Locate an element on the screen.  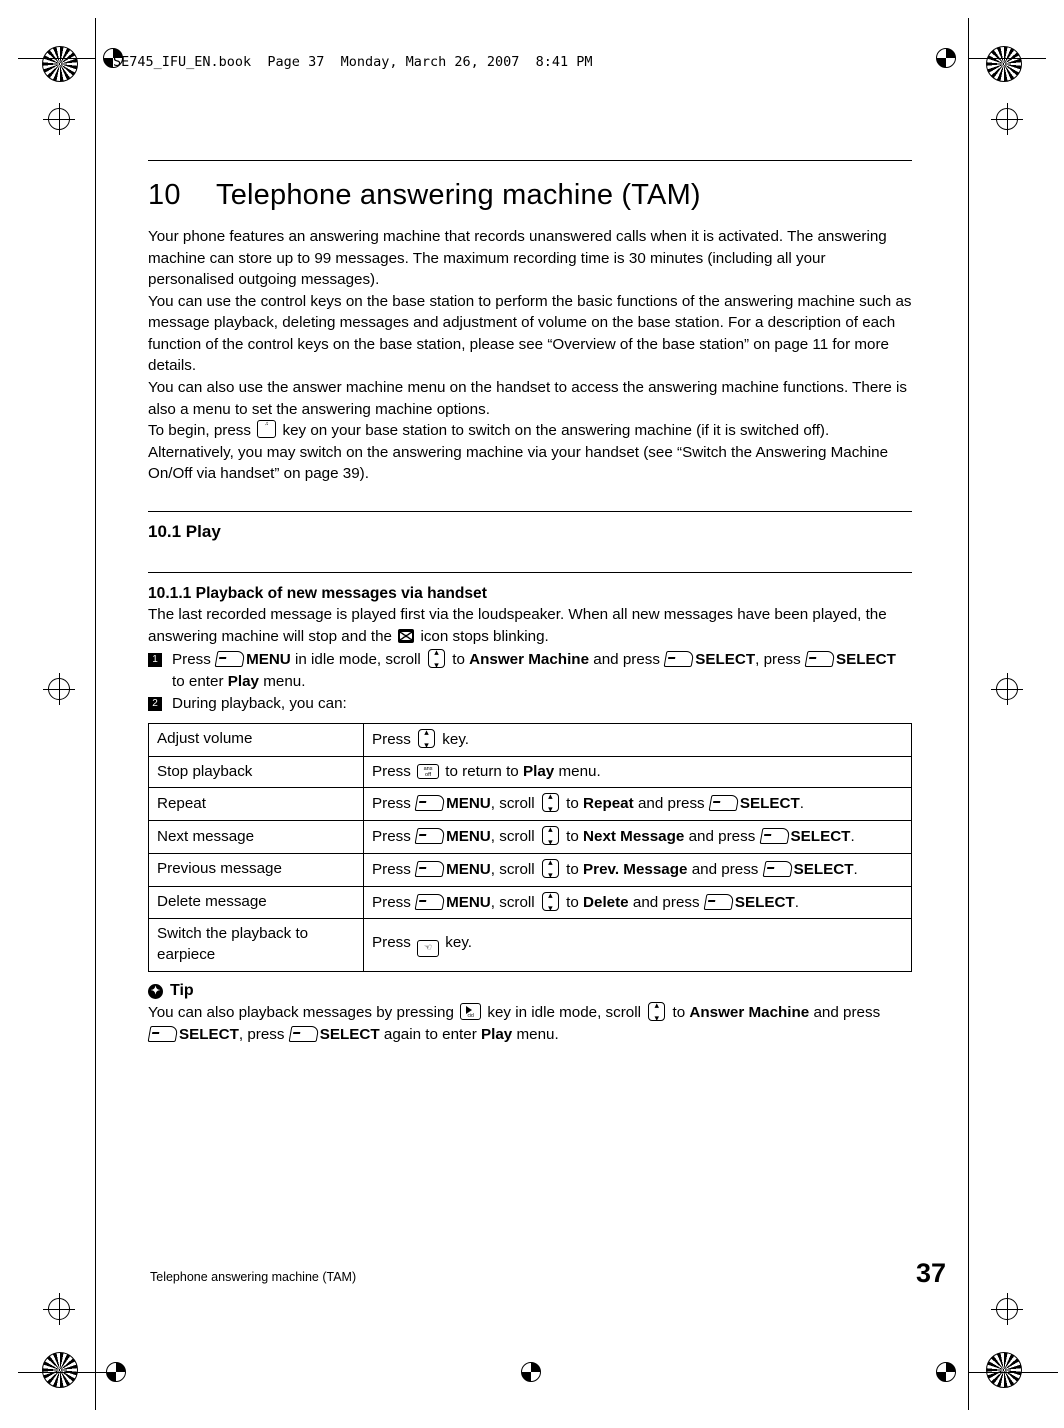
tip-label: Tip is located at coordinates (182, 991).